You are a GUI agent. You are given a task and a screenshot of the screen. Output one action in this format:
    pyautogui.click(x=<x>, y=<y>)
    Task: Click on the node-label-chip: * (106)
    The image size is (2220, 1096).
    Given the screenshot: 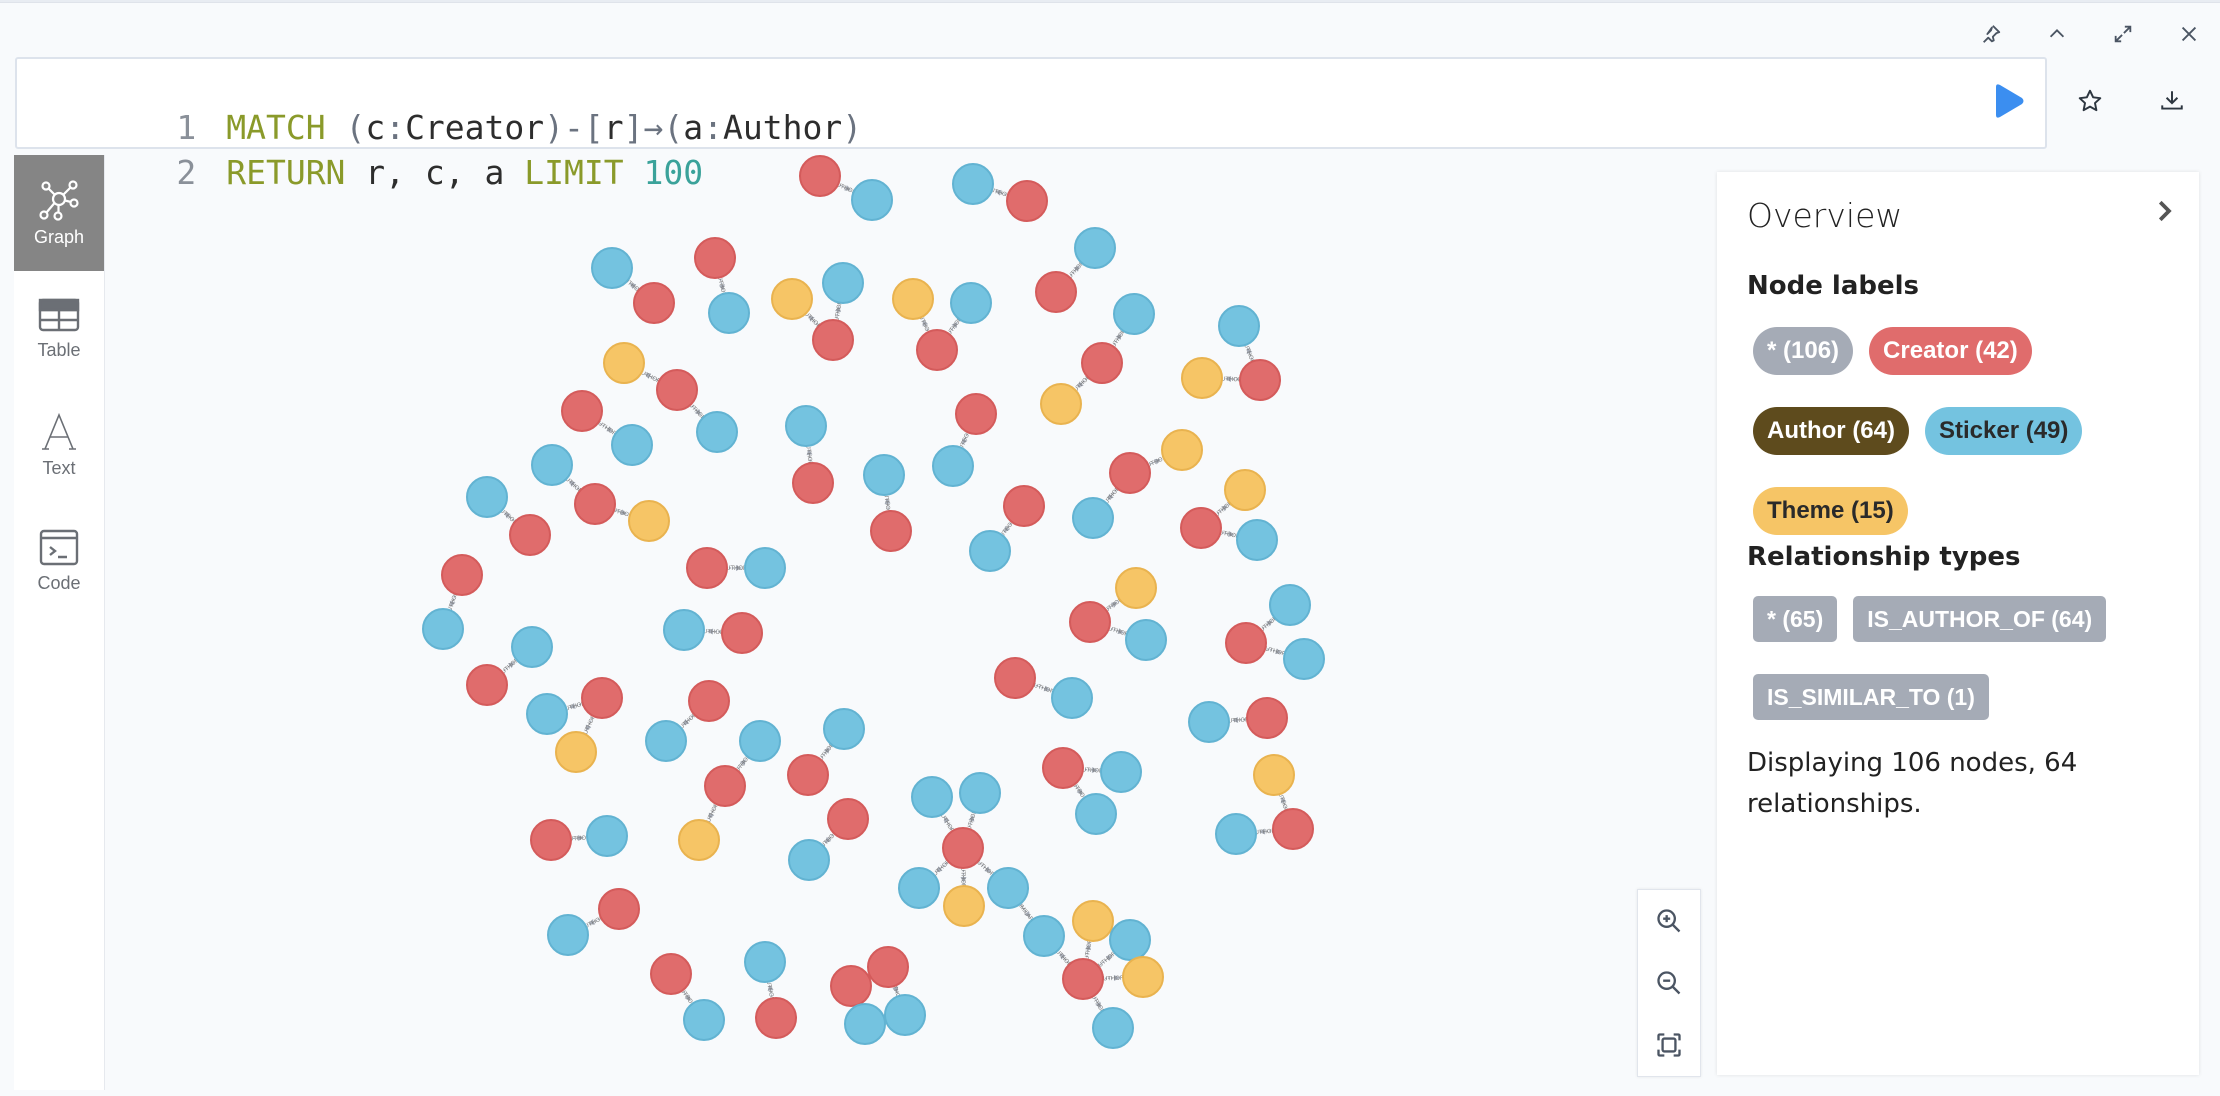 What is the action you would take?
    pyautogui.click(x=1803, y=351)
    